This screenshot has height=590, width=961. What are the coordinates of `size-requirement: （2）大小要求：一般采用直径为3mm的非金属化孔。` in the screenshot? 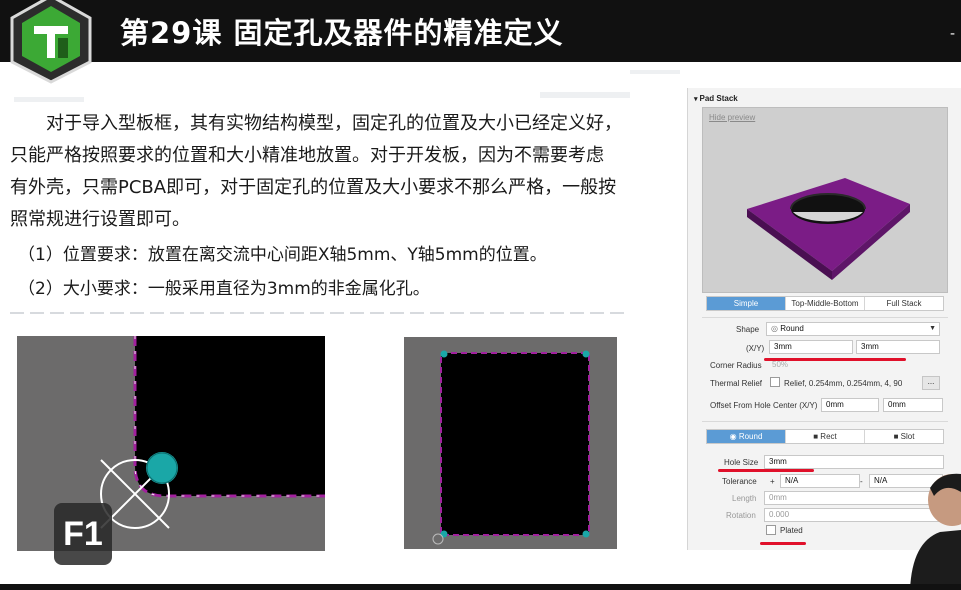 It's located at (224, 289).